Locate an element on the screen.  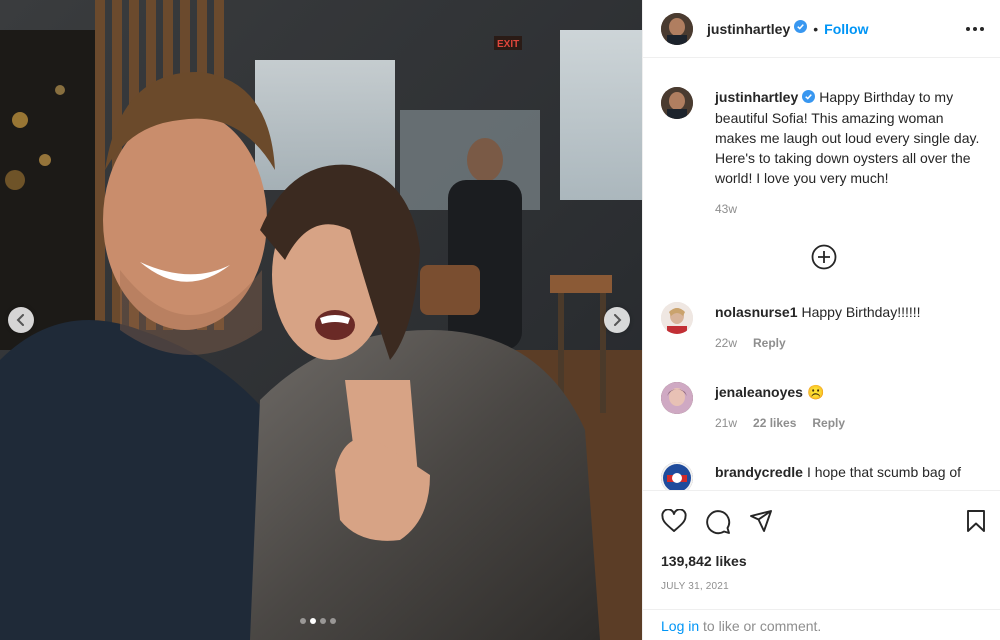
share-icon is located at coordinates (761, 521).